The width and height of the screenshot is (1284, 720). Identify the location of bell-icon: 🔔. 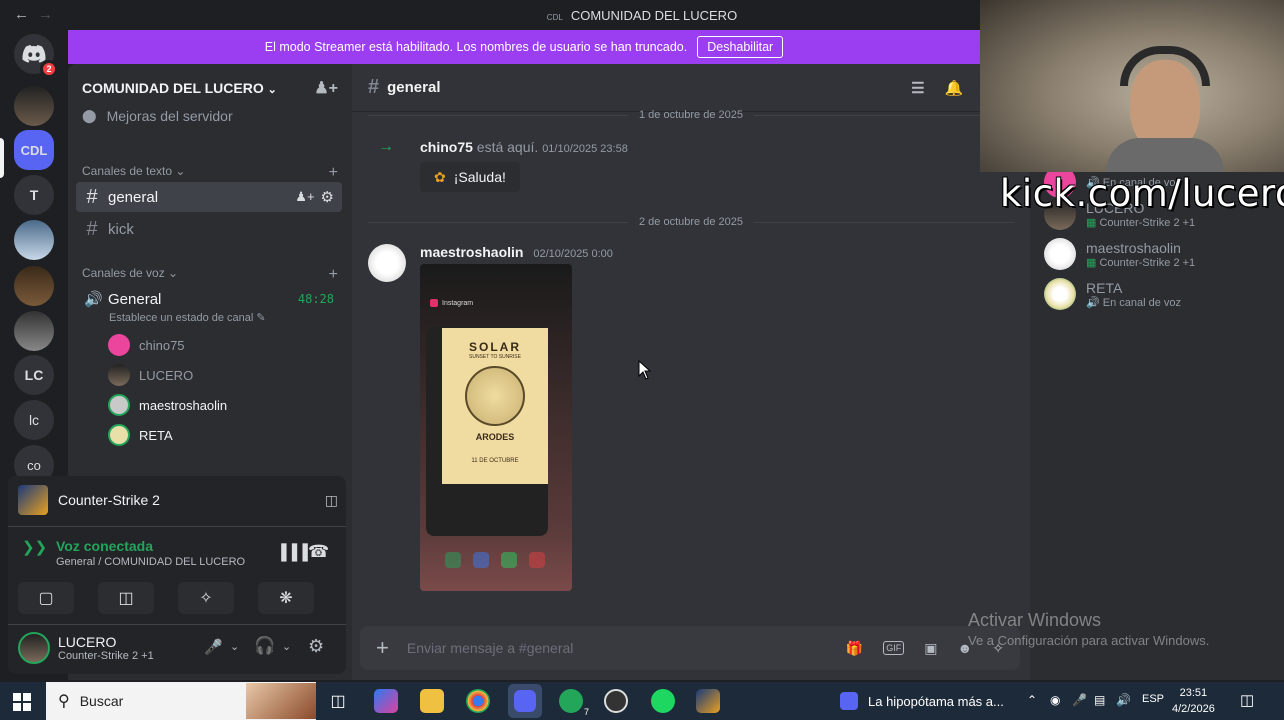
(954, 88).